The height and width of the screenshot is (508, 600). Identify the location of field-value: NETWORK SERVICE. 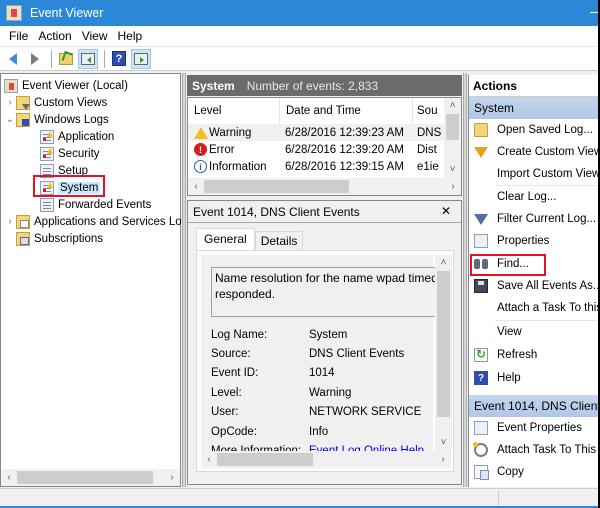
(365, 411).